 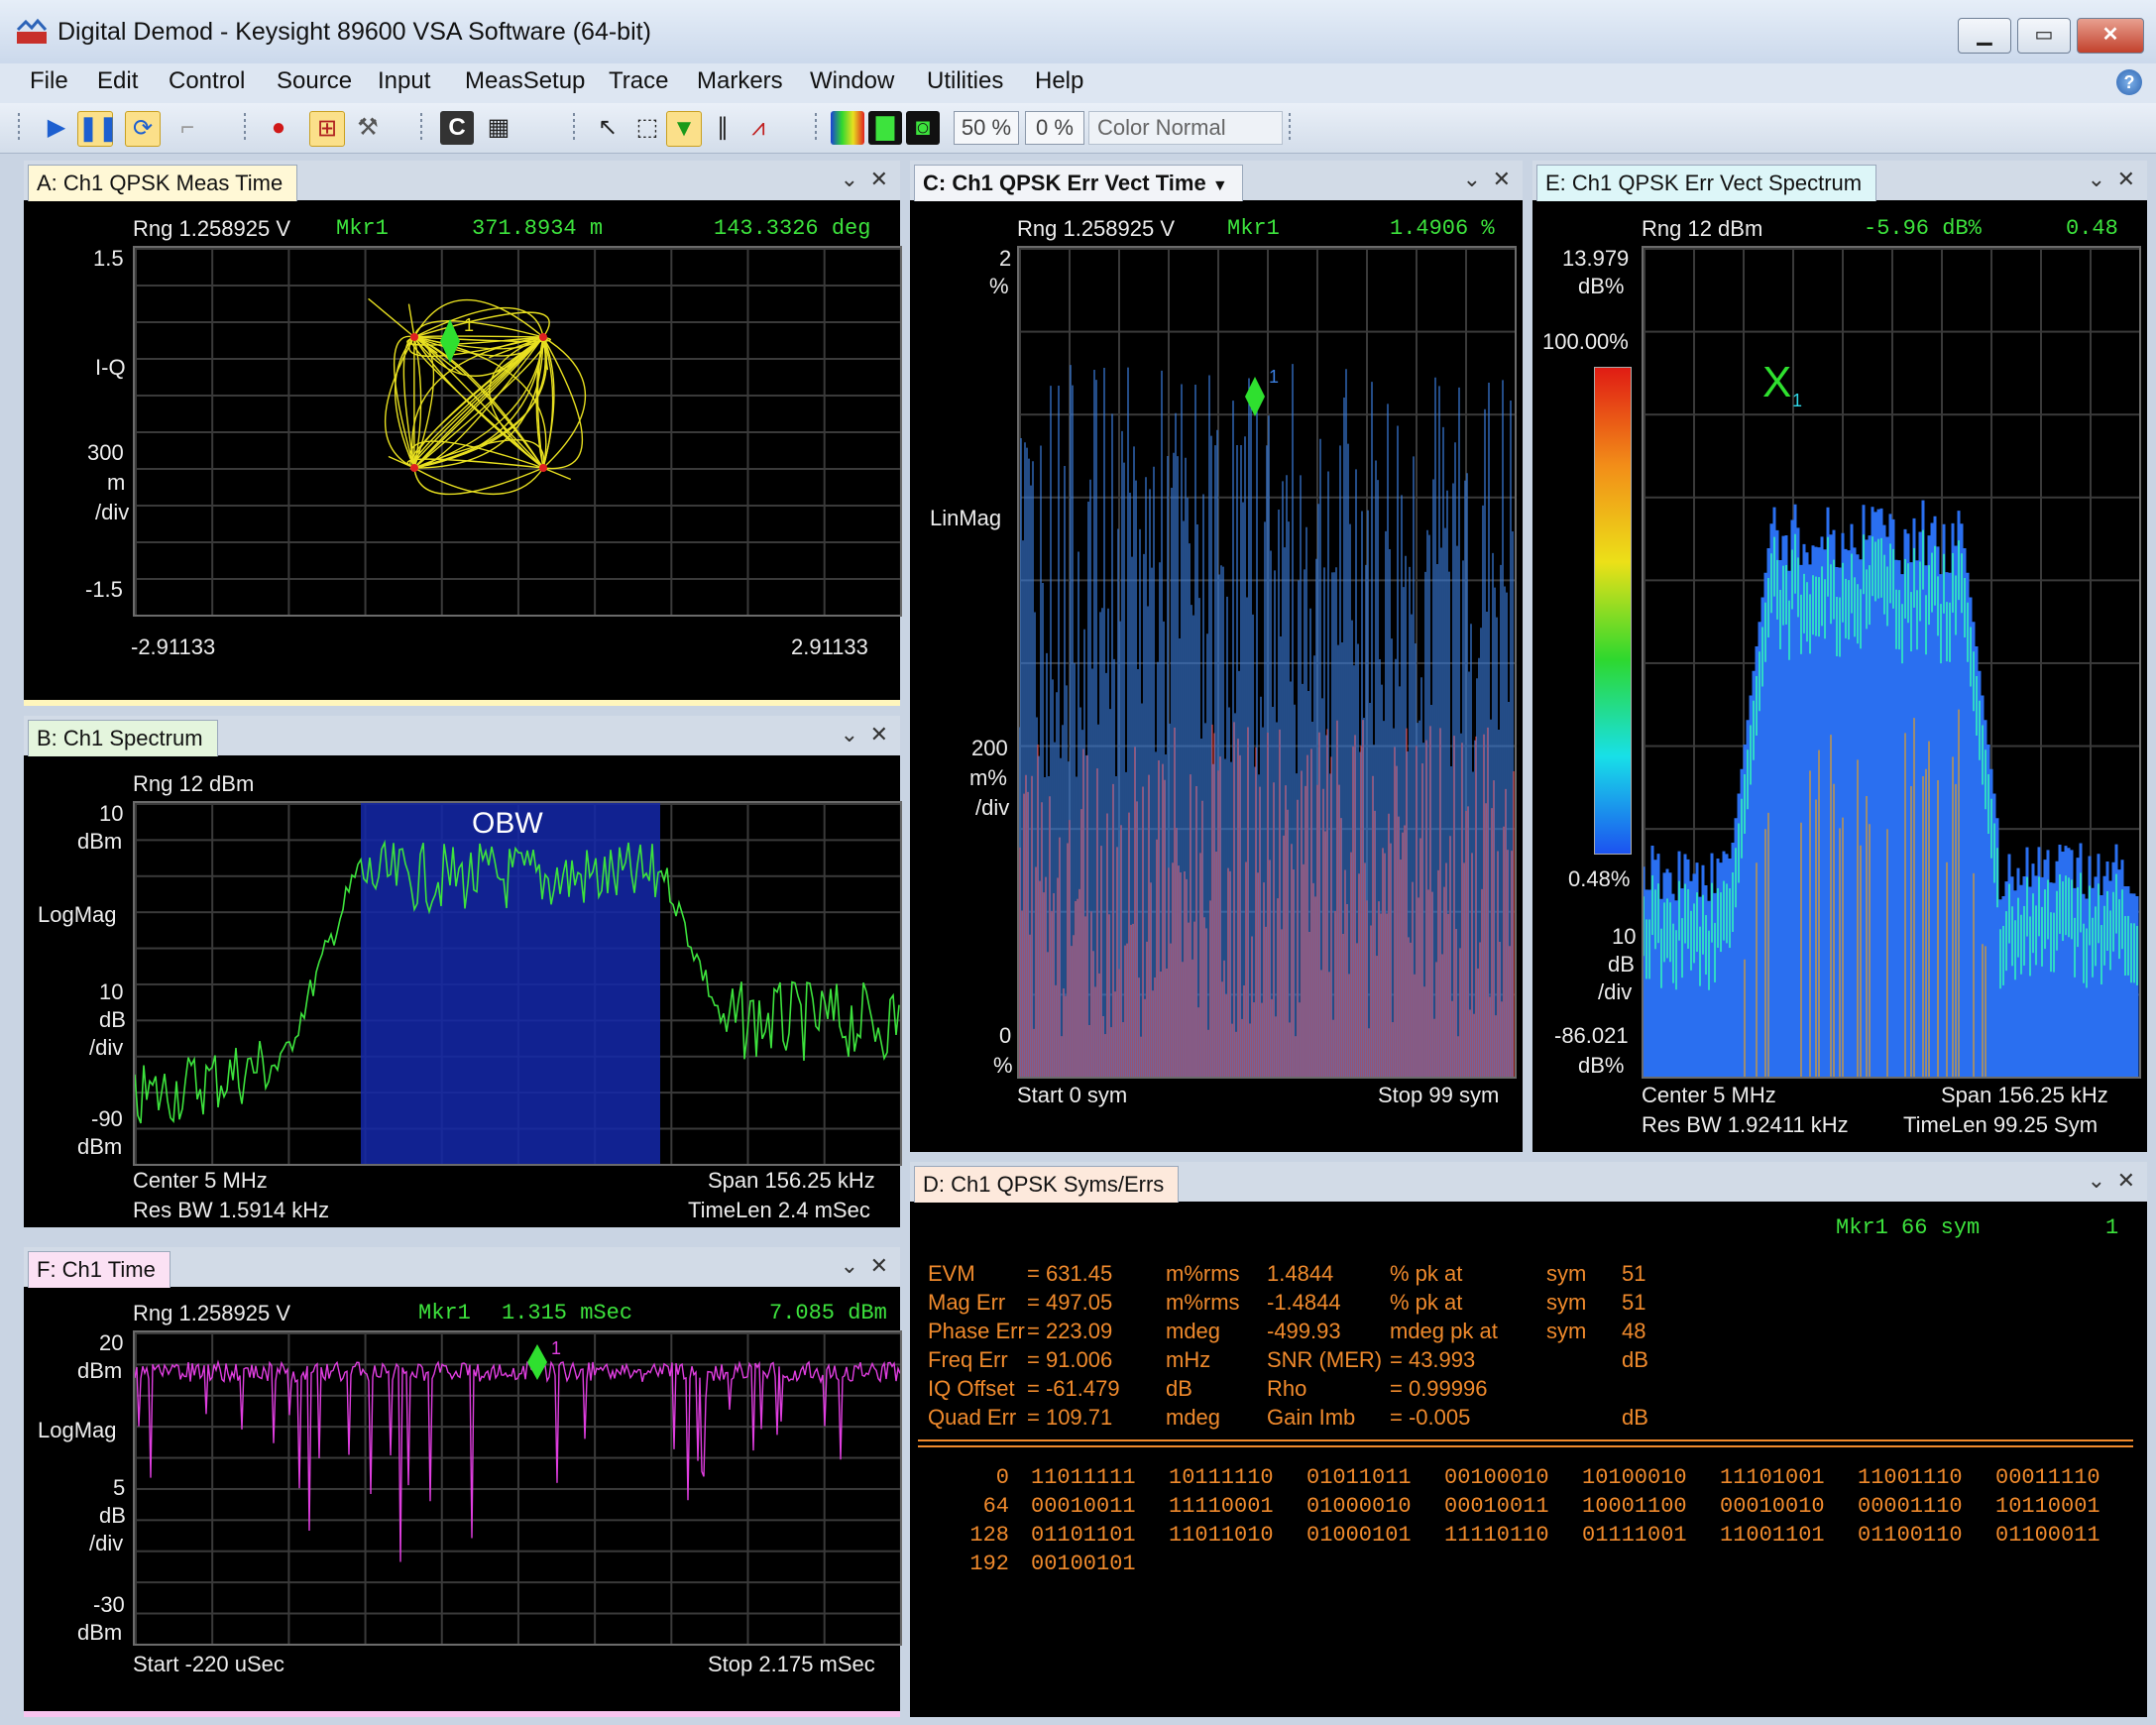 I want to click on error-cell: % pk at, so click(x=1426, y=1302).